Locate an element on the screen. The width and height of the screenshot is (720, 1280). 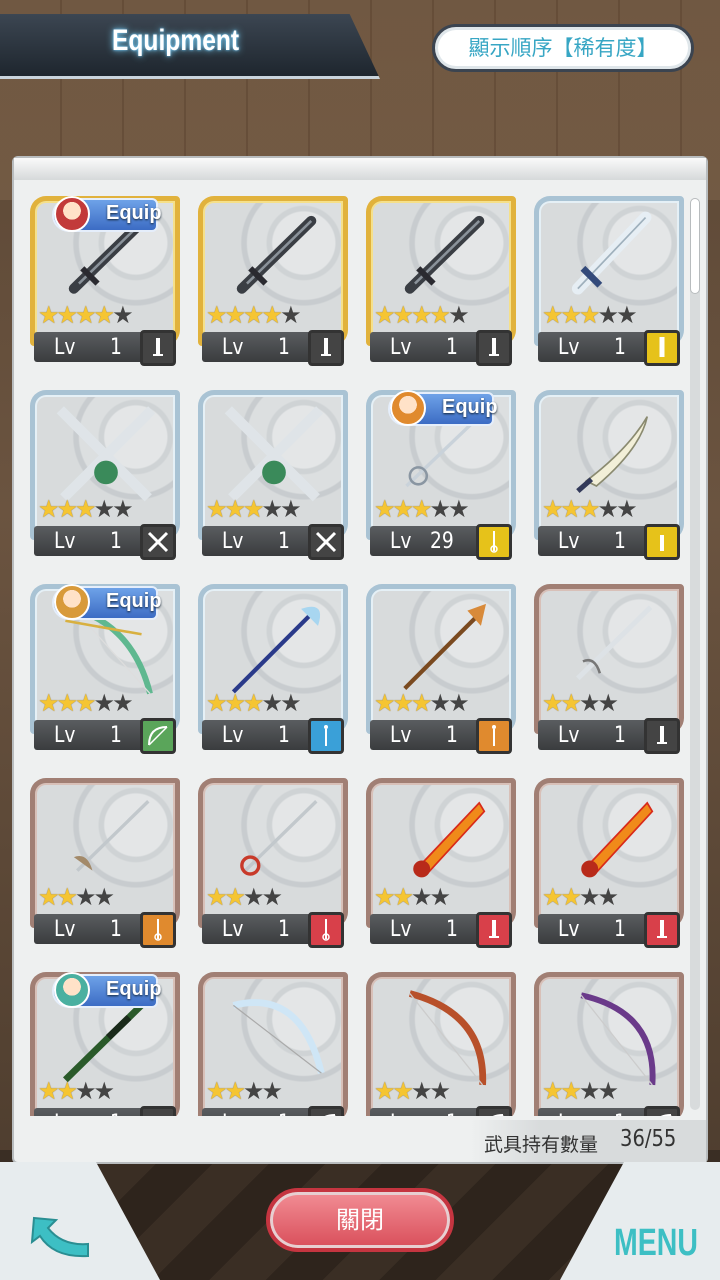
scrollbar-track is located at coordinates (695, 654).